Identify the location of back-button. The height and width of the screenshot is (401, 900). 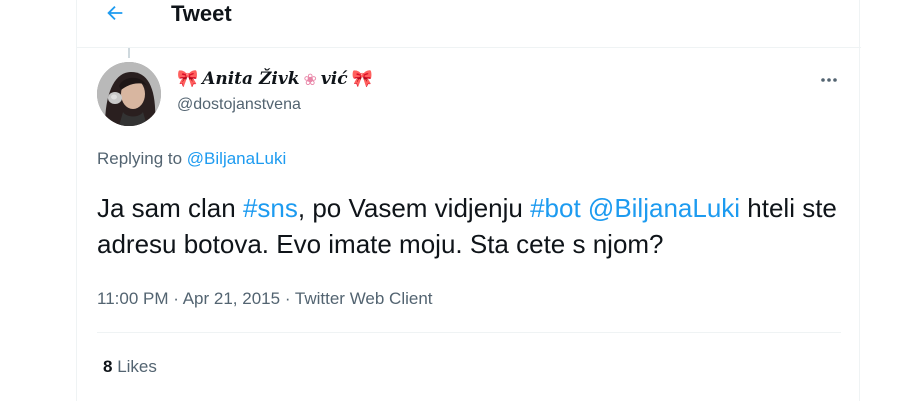
(115, 13).